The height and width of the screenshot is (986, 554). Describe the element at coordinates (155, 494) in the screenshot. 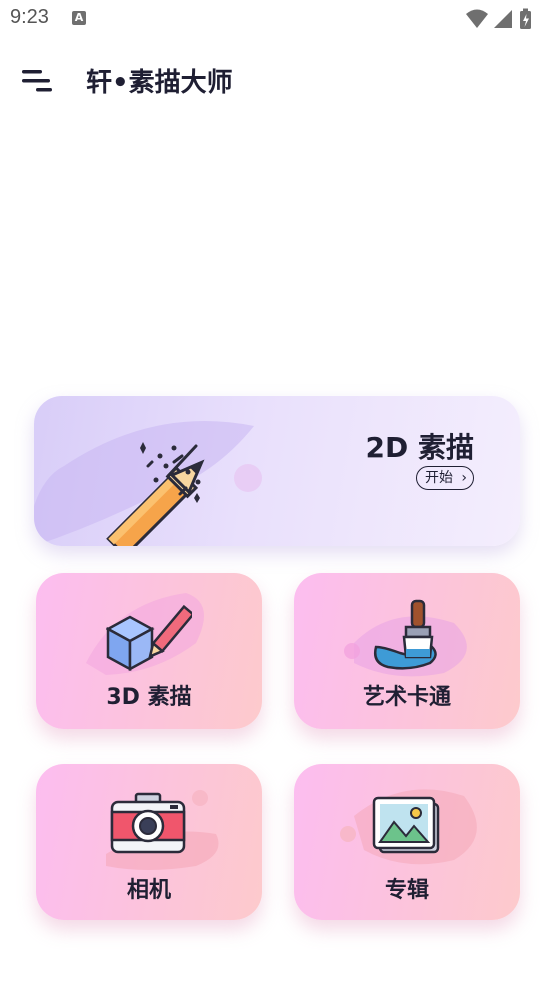

I see `pencil-icon` at that location.